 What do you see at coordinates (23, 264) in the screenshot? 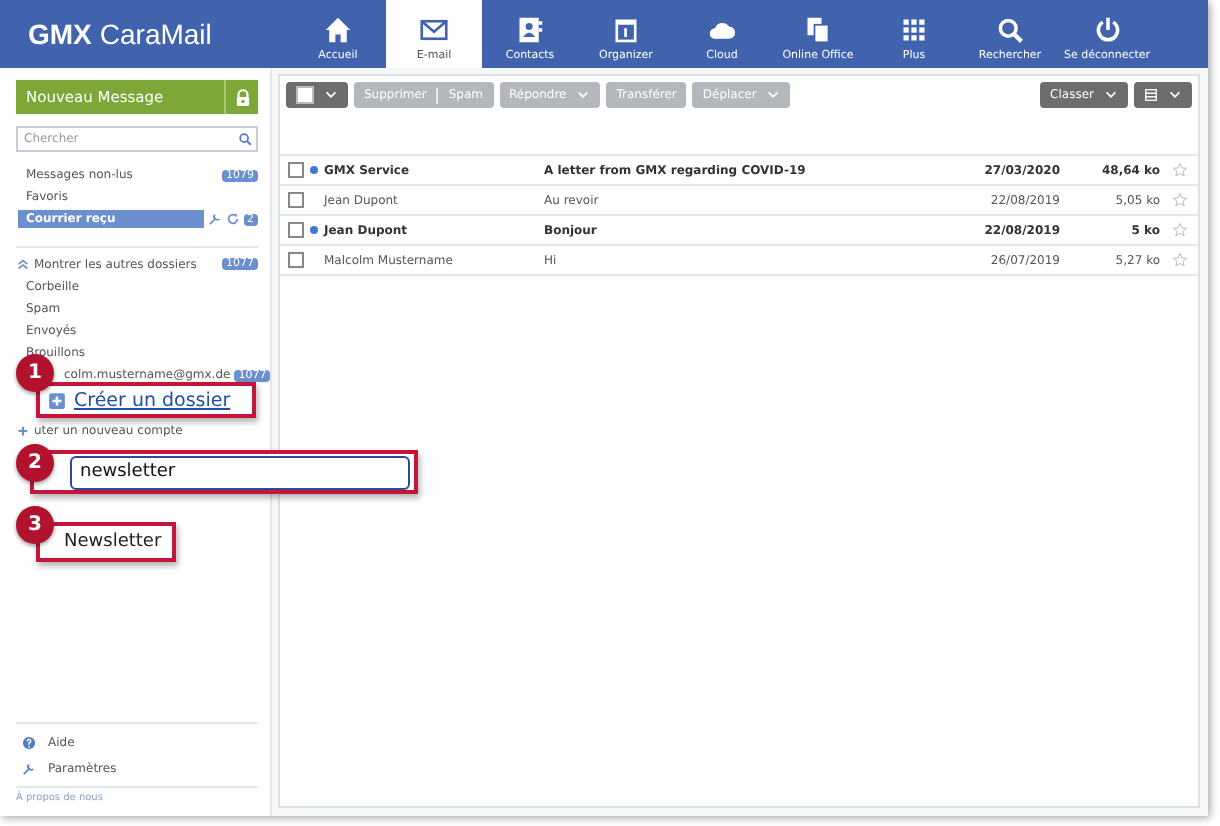
I see `chevrons-icon` at bounding box center [23, 264].